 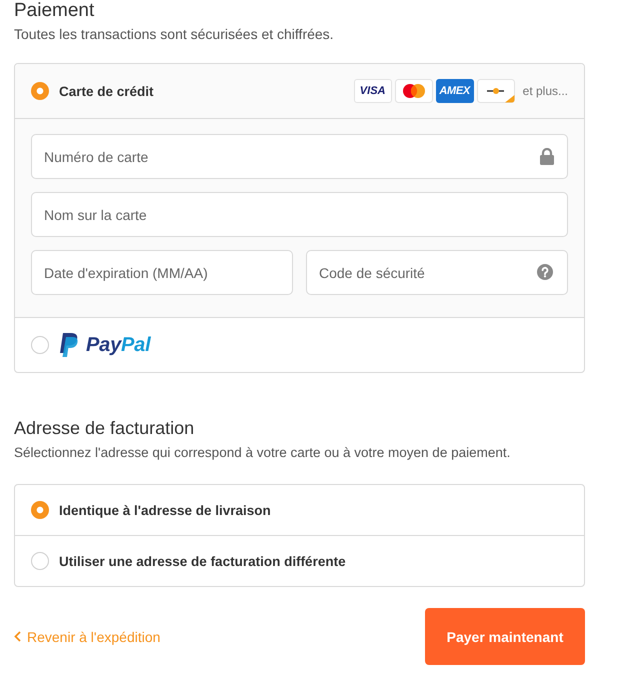 I want to click on option-label: Identique à l'adresse de livraison, so click(x=165, y=510).